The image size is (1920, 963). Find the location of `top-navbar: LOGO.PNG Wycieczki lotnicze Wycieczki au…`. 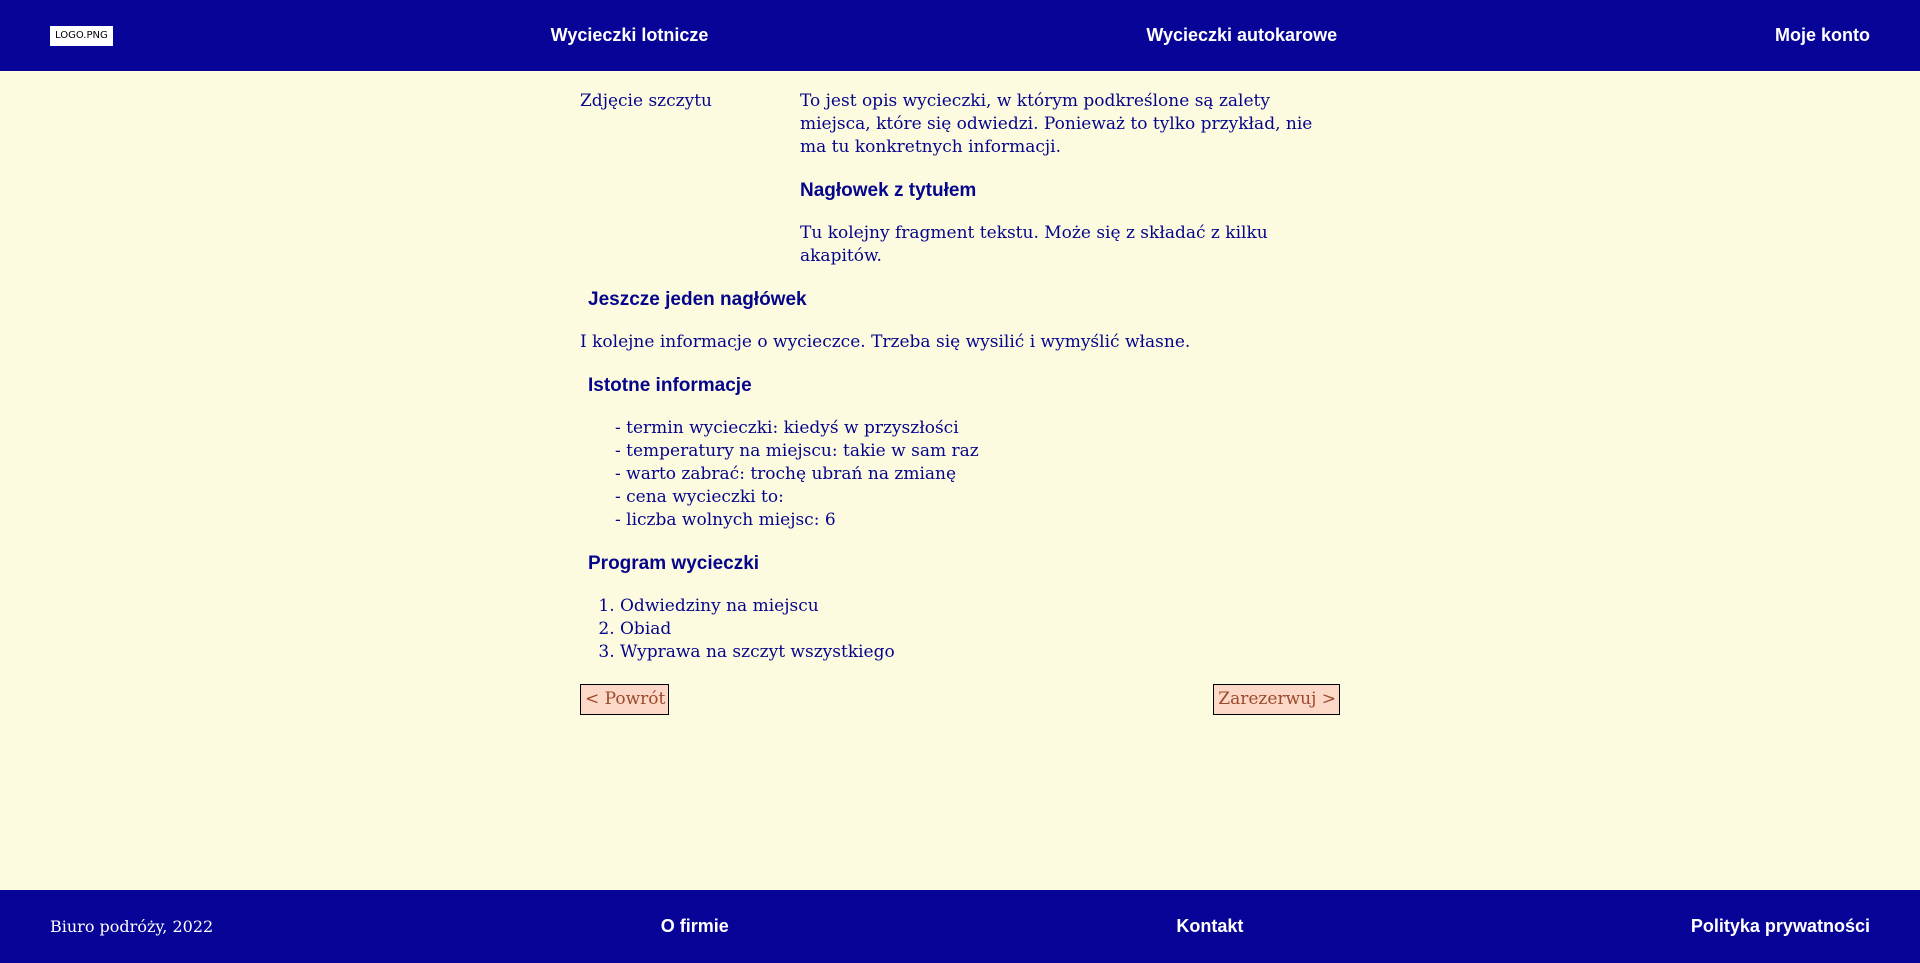

top-navbar: LOGO.PNG Wycieczki lotnicze Wycieczki au… is located at coordinates (960, 35).